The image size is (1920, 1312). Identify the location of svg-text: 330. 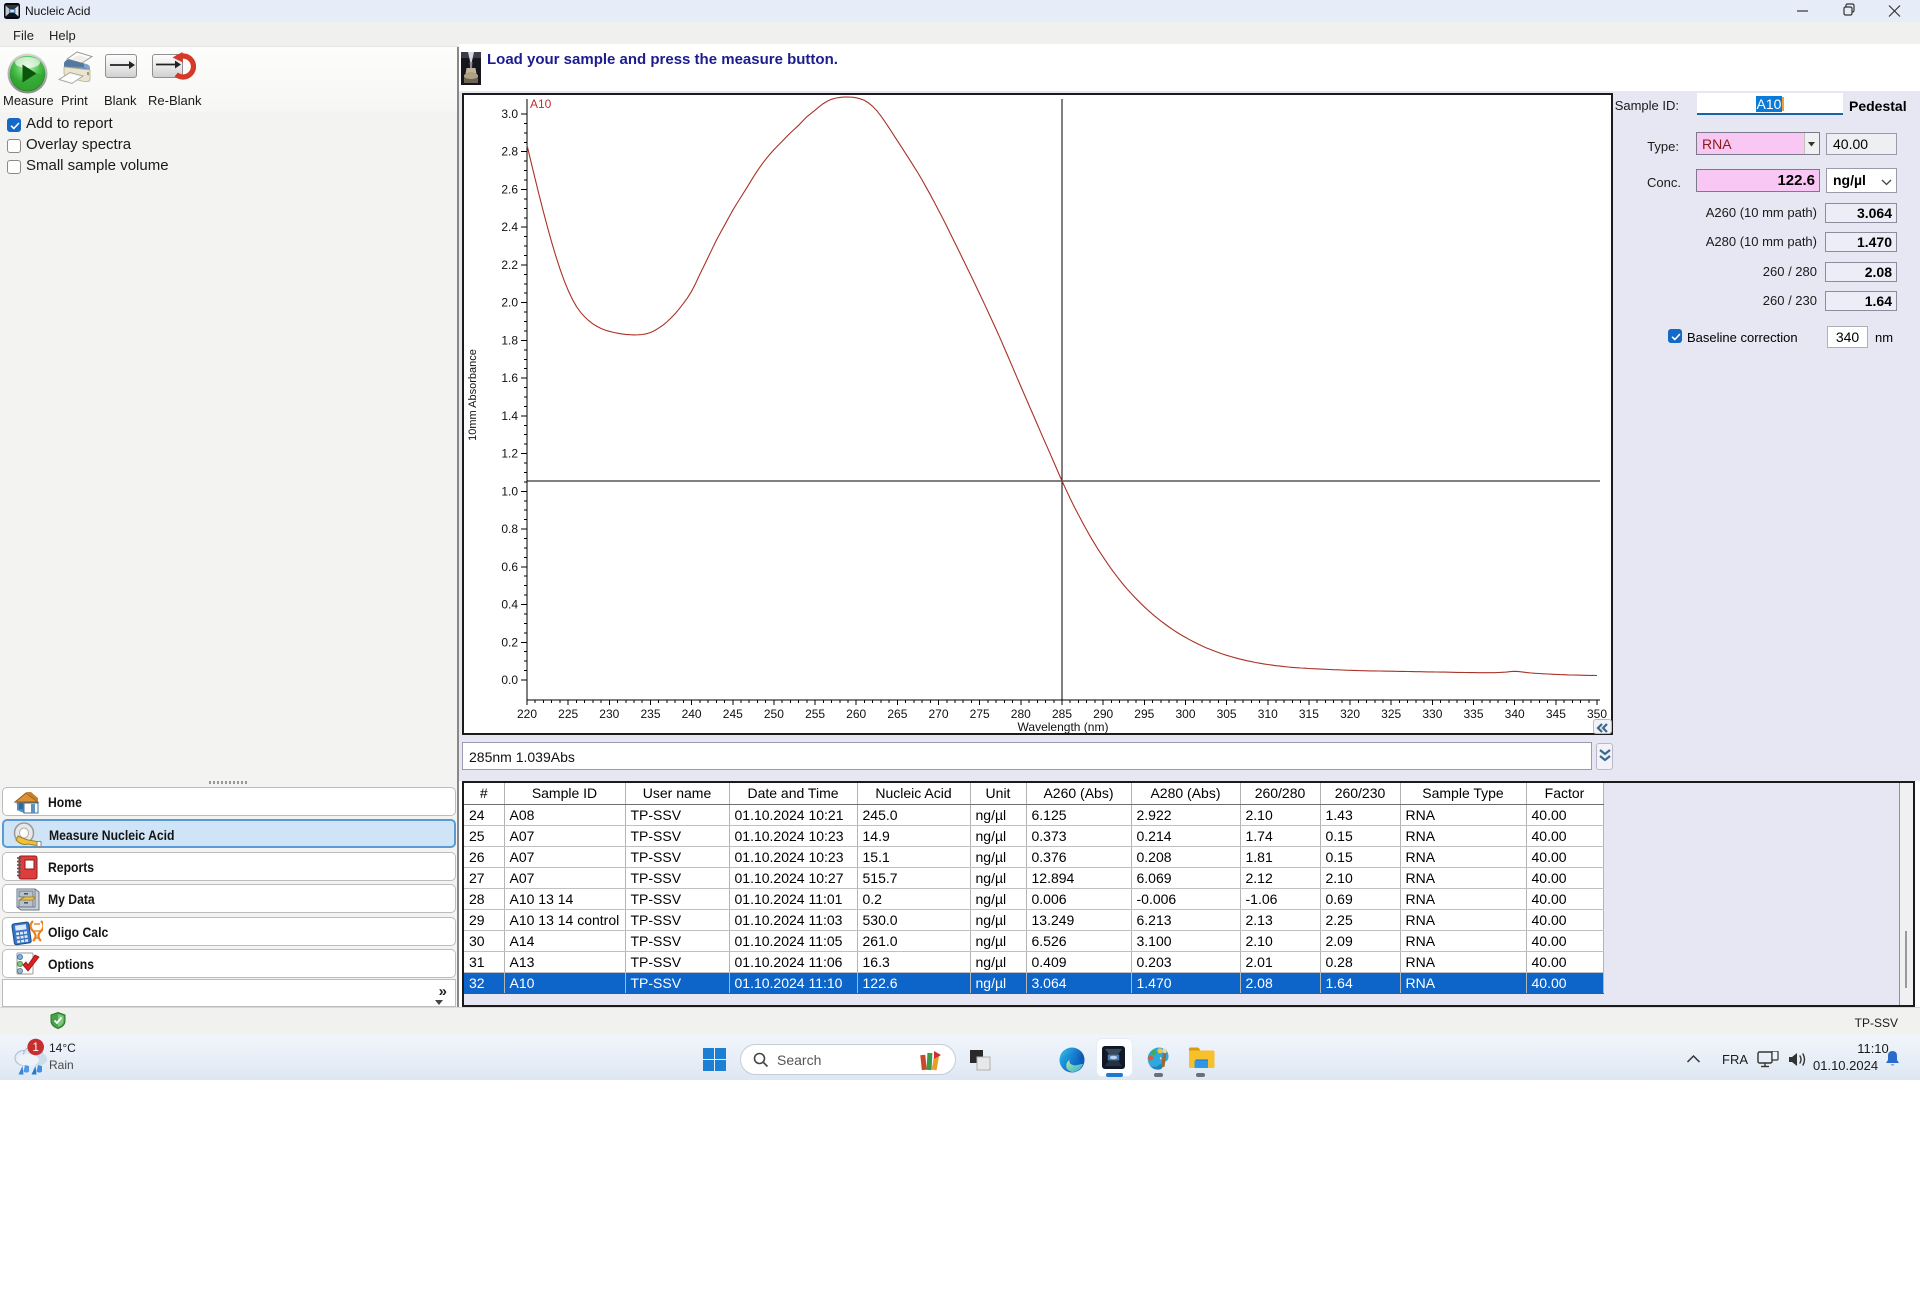
(1432, 714).